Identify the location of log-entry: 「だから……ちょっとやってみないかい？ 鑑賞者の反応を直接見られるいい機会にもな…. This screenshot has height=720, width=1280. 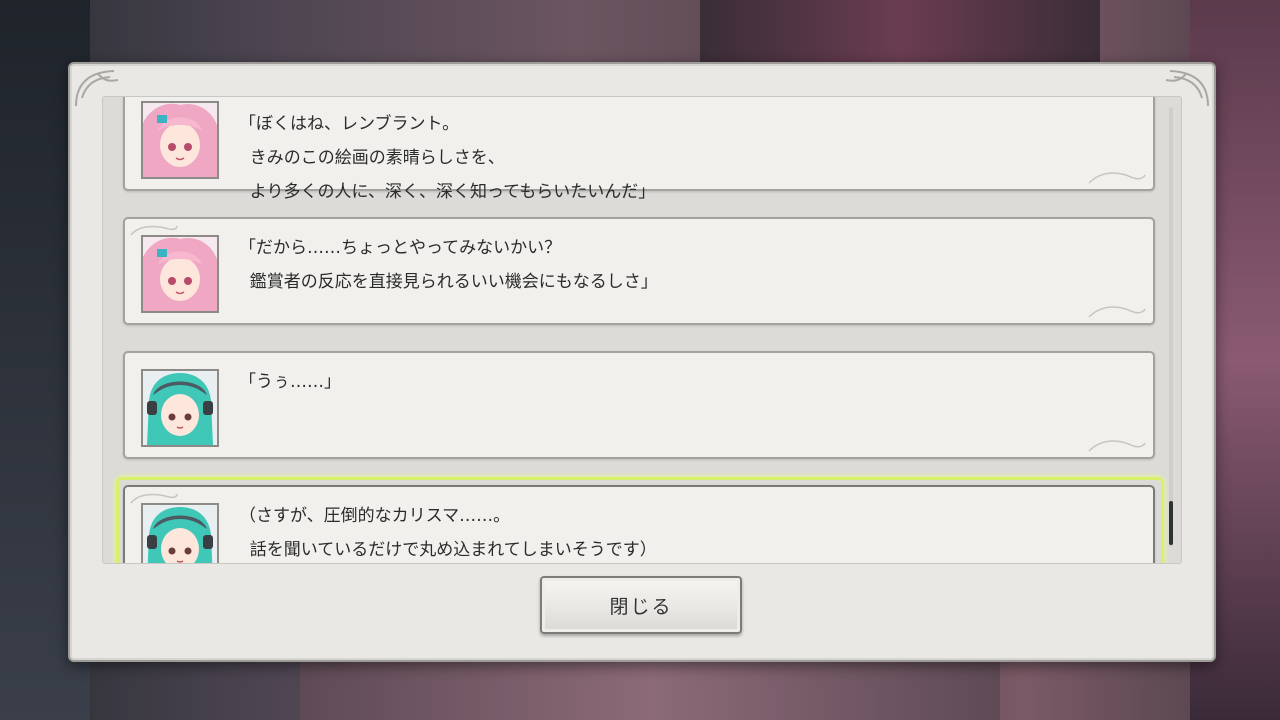
(639, 271).